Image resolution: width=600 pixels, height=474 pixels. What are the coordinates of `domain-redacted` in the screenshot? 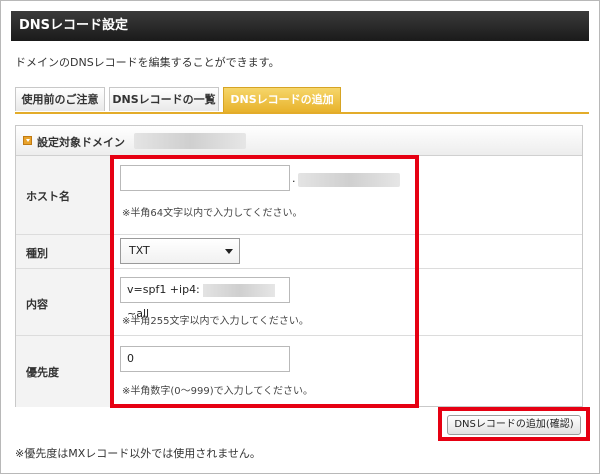 It's located at (190, 141).